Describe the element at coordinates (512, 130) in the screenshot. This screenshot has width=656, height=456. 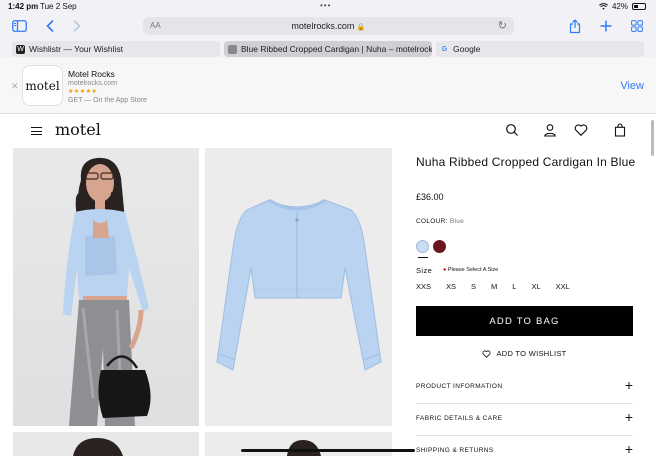
I see `search-icon` at that location.